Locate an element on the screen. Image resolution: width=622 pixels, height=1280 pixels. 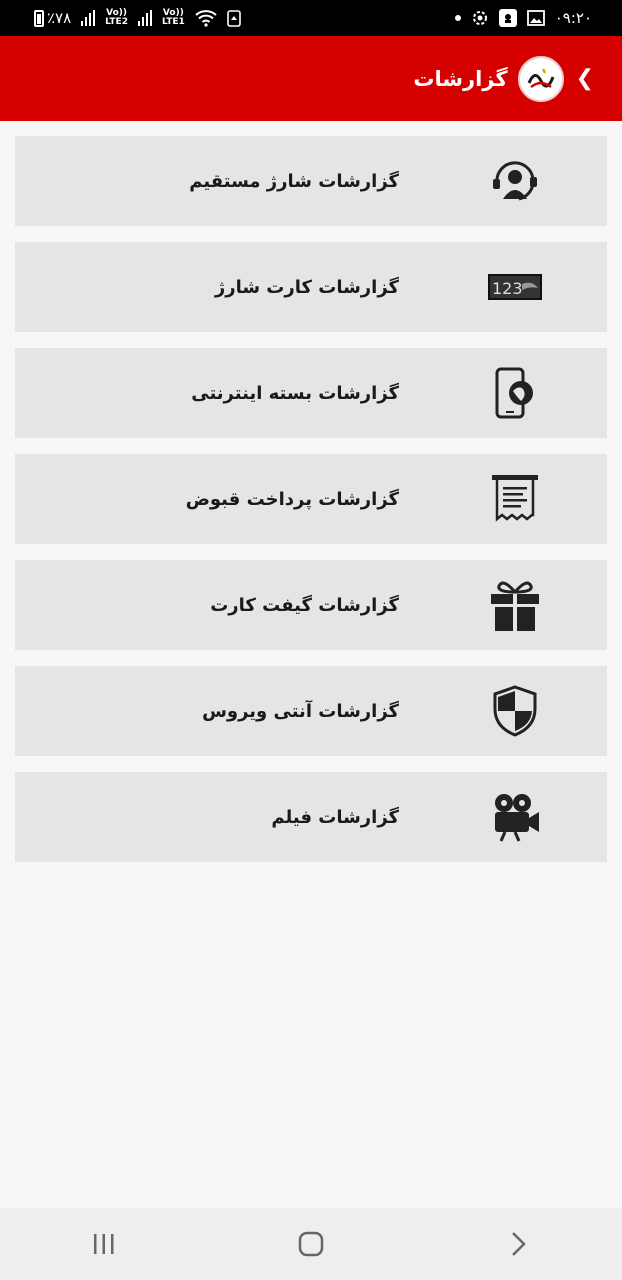
report-item-internet-package: گزارشات بسته اینترنتی is located at coordinates (311, 393).